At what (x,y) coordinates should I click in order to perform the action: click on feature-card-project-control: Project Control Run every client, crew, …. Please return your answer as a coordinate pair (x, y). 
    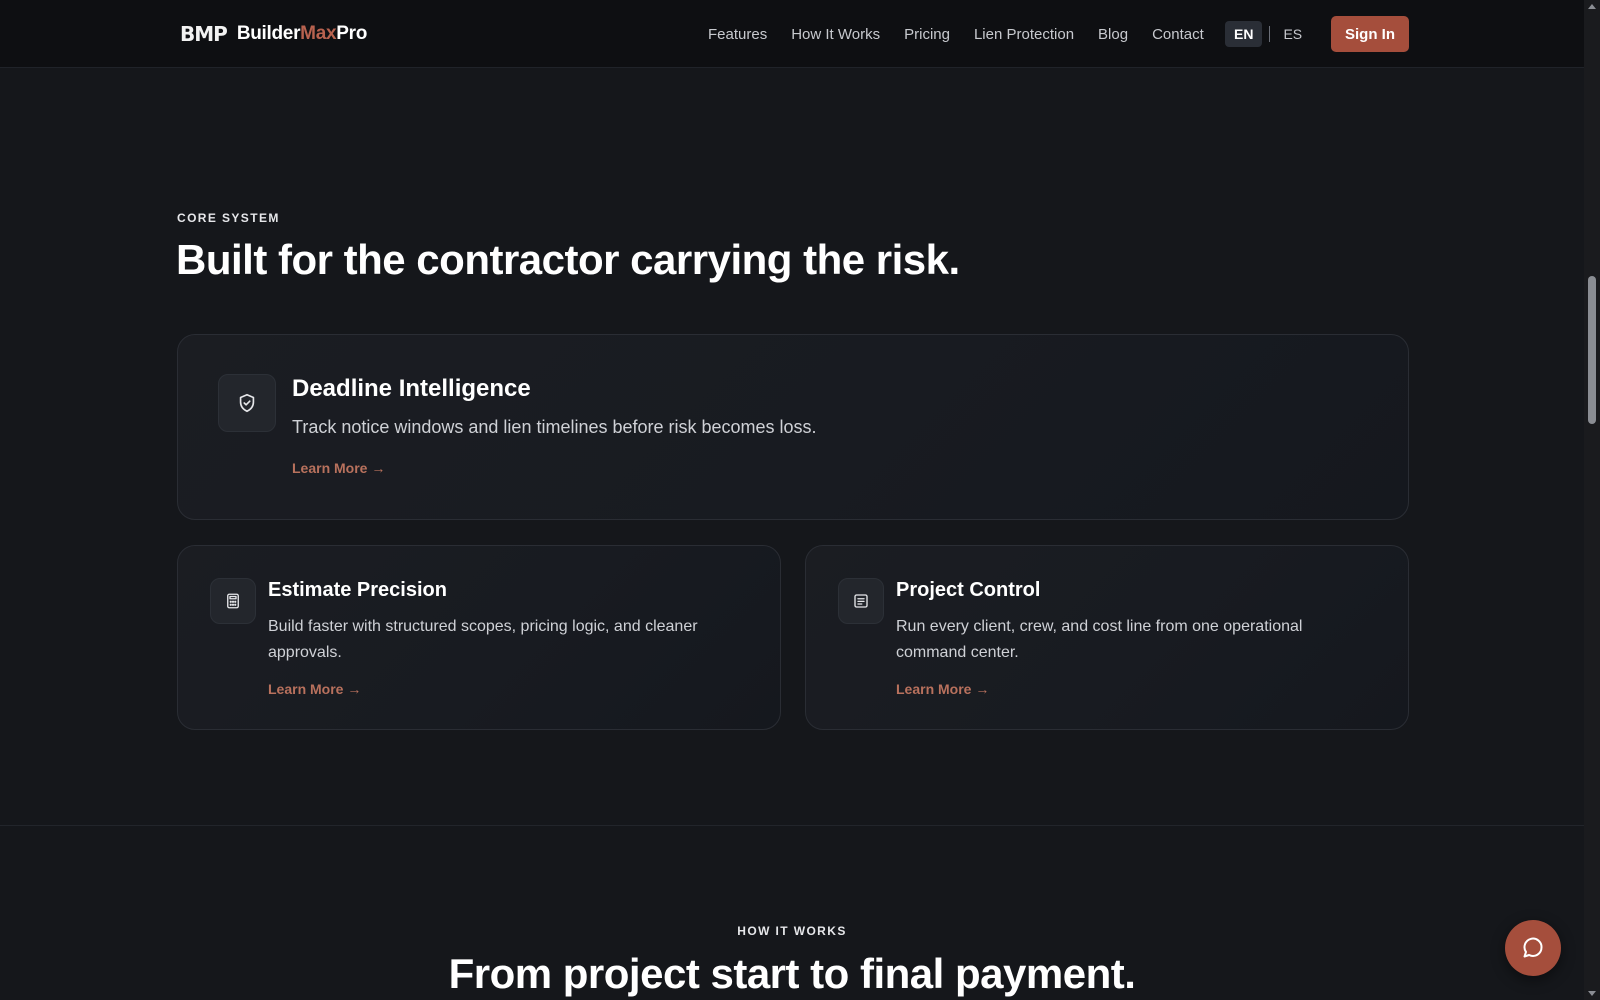
    Looking at the image, I should click on (1107, 637).